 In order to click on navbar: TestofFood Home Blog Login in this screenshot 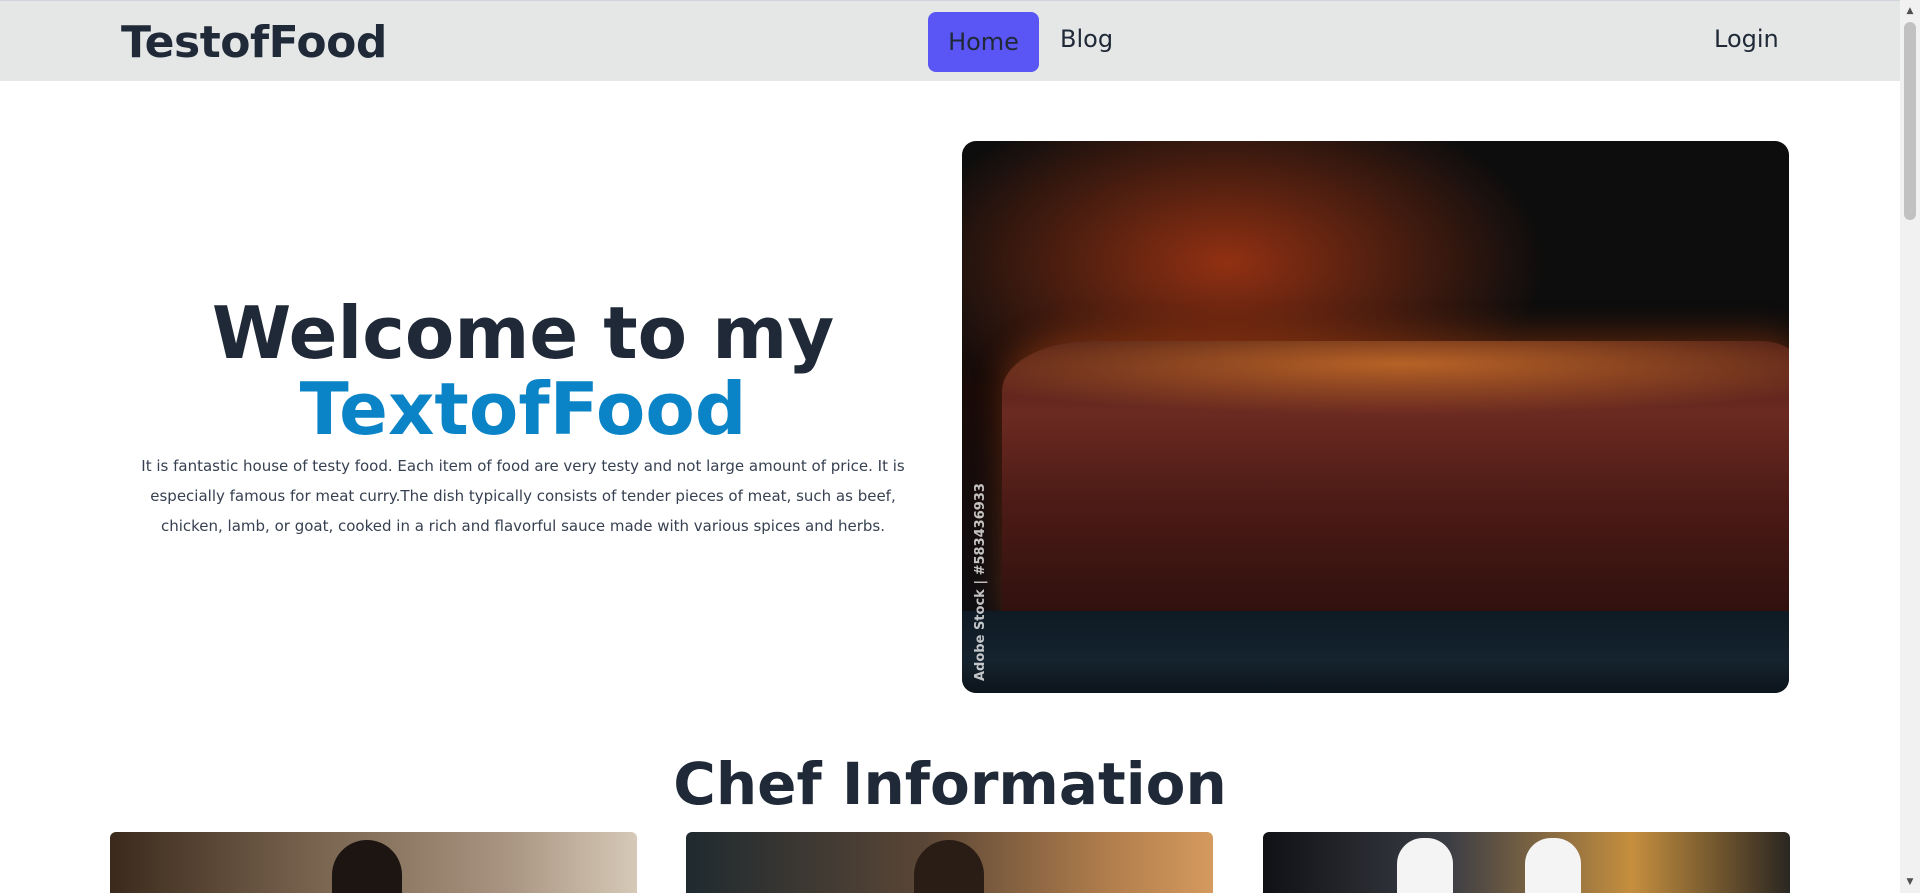, I will do `click(950, 40)`.